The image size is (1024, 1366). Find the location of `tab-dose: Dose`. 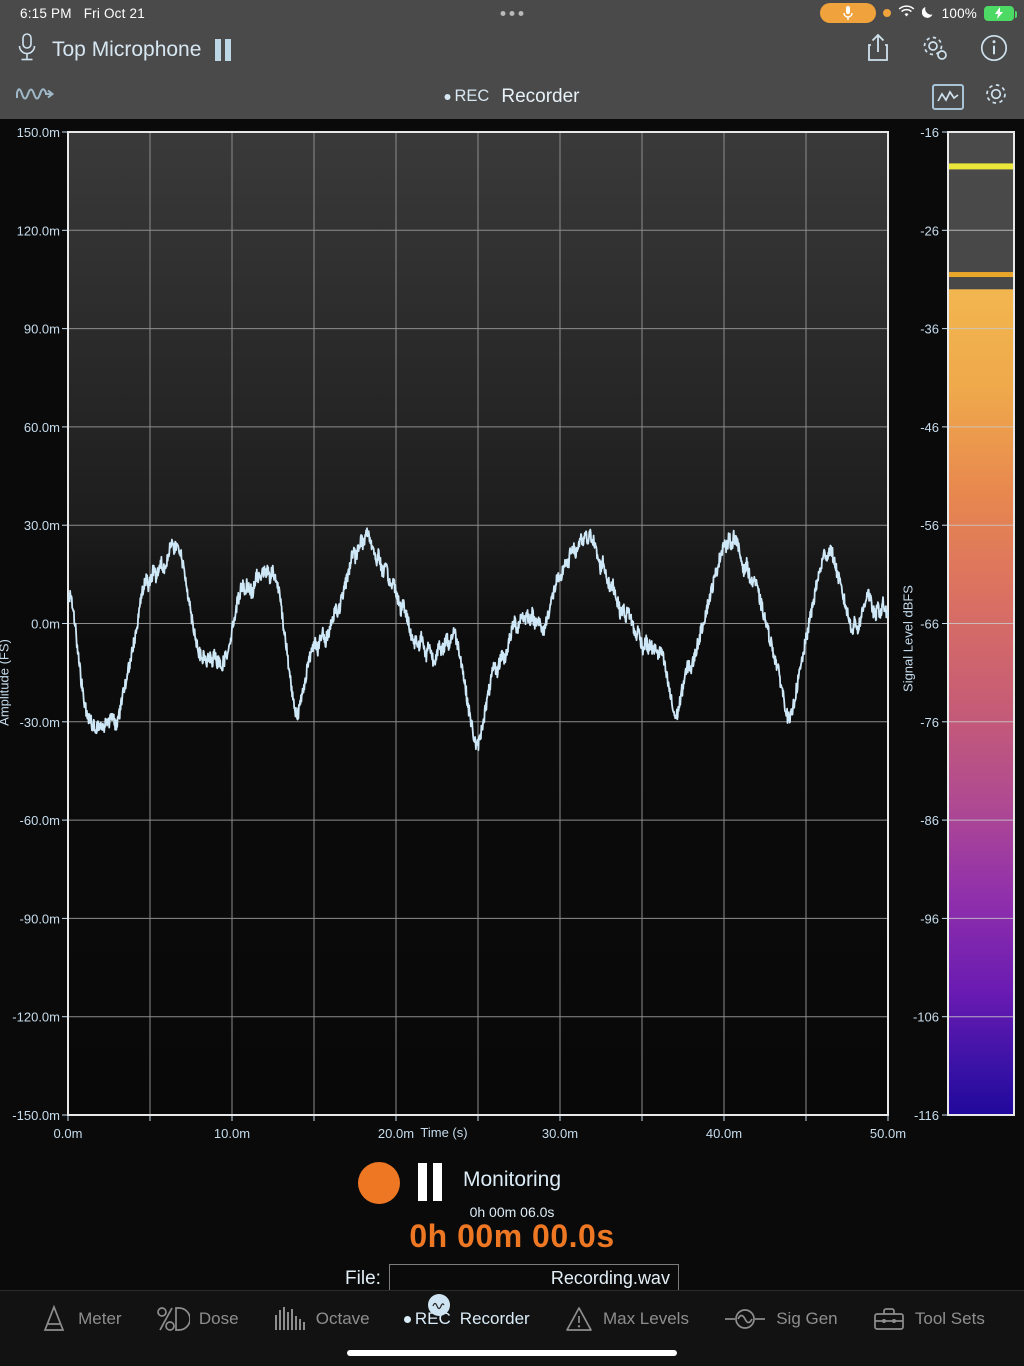

tab-dose: Dose is located at coordinates (197, 1319).